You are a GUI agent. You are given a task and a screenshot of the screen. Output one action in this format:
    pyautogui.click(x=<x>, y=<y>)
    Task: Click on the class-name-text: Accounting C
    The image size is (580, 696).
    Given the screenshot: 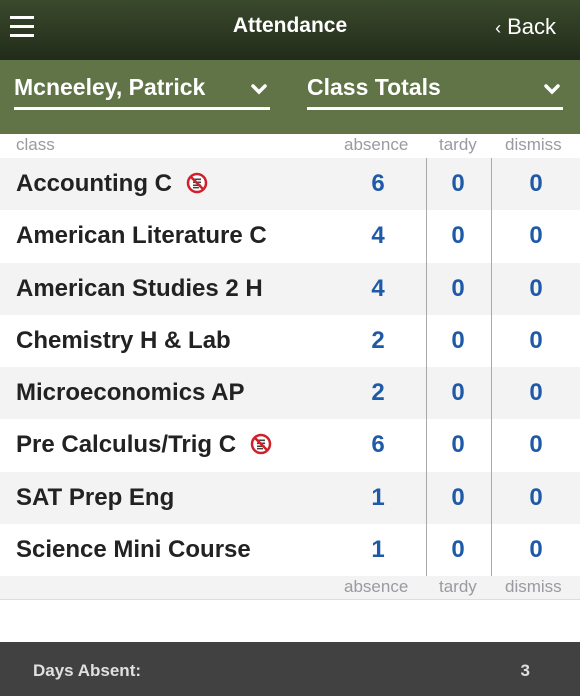 What is the action you would take?
    pyautogui.click(x=94, y=183)
    